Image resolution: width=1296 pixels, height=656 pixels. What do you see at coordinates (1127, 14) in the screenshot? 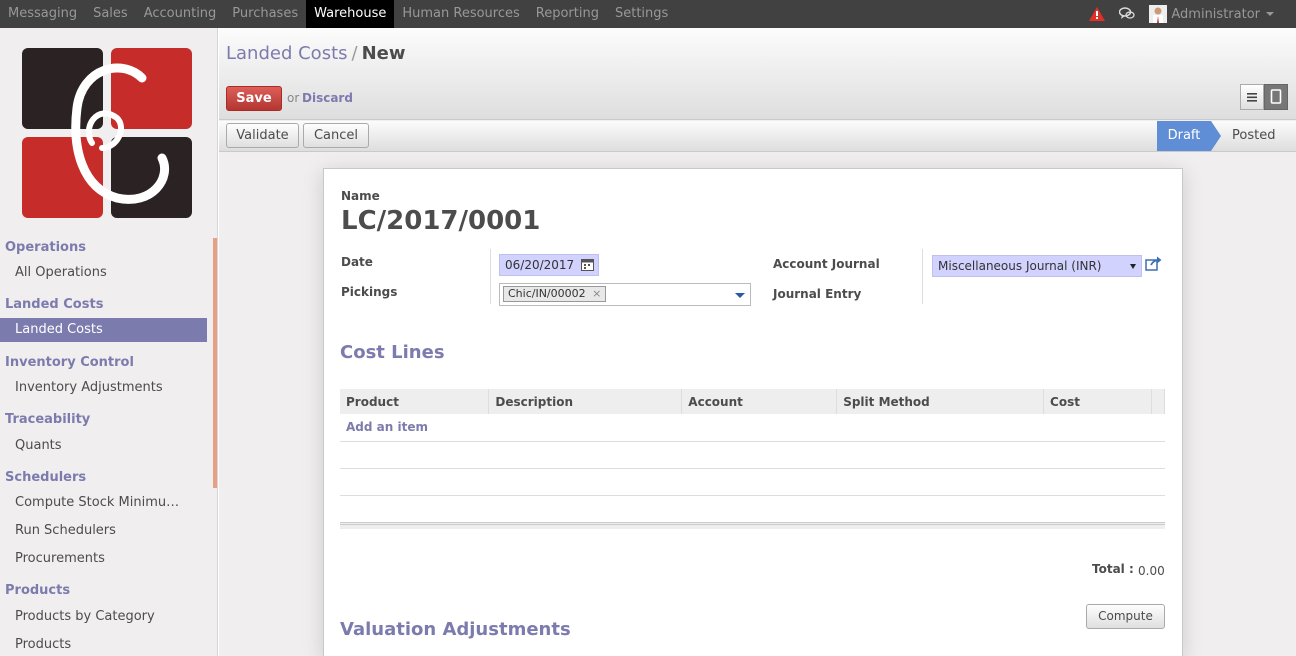
I see `chat-icon` at bounding box center [1127, 14].